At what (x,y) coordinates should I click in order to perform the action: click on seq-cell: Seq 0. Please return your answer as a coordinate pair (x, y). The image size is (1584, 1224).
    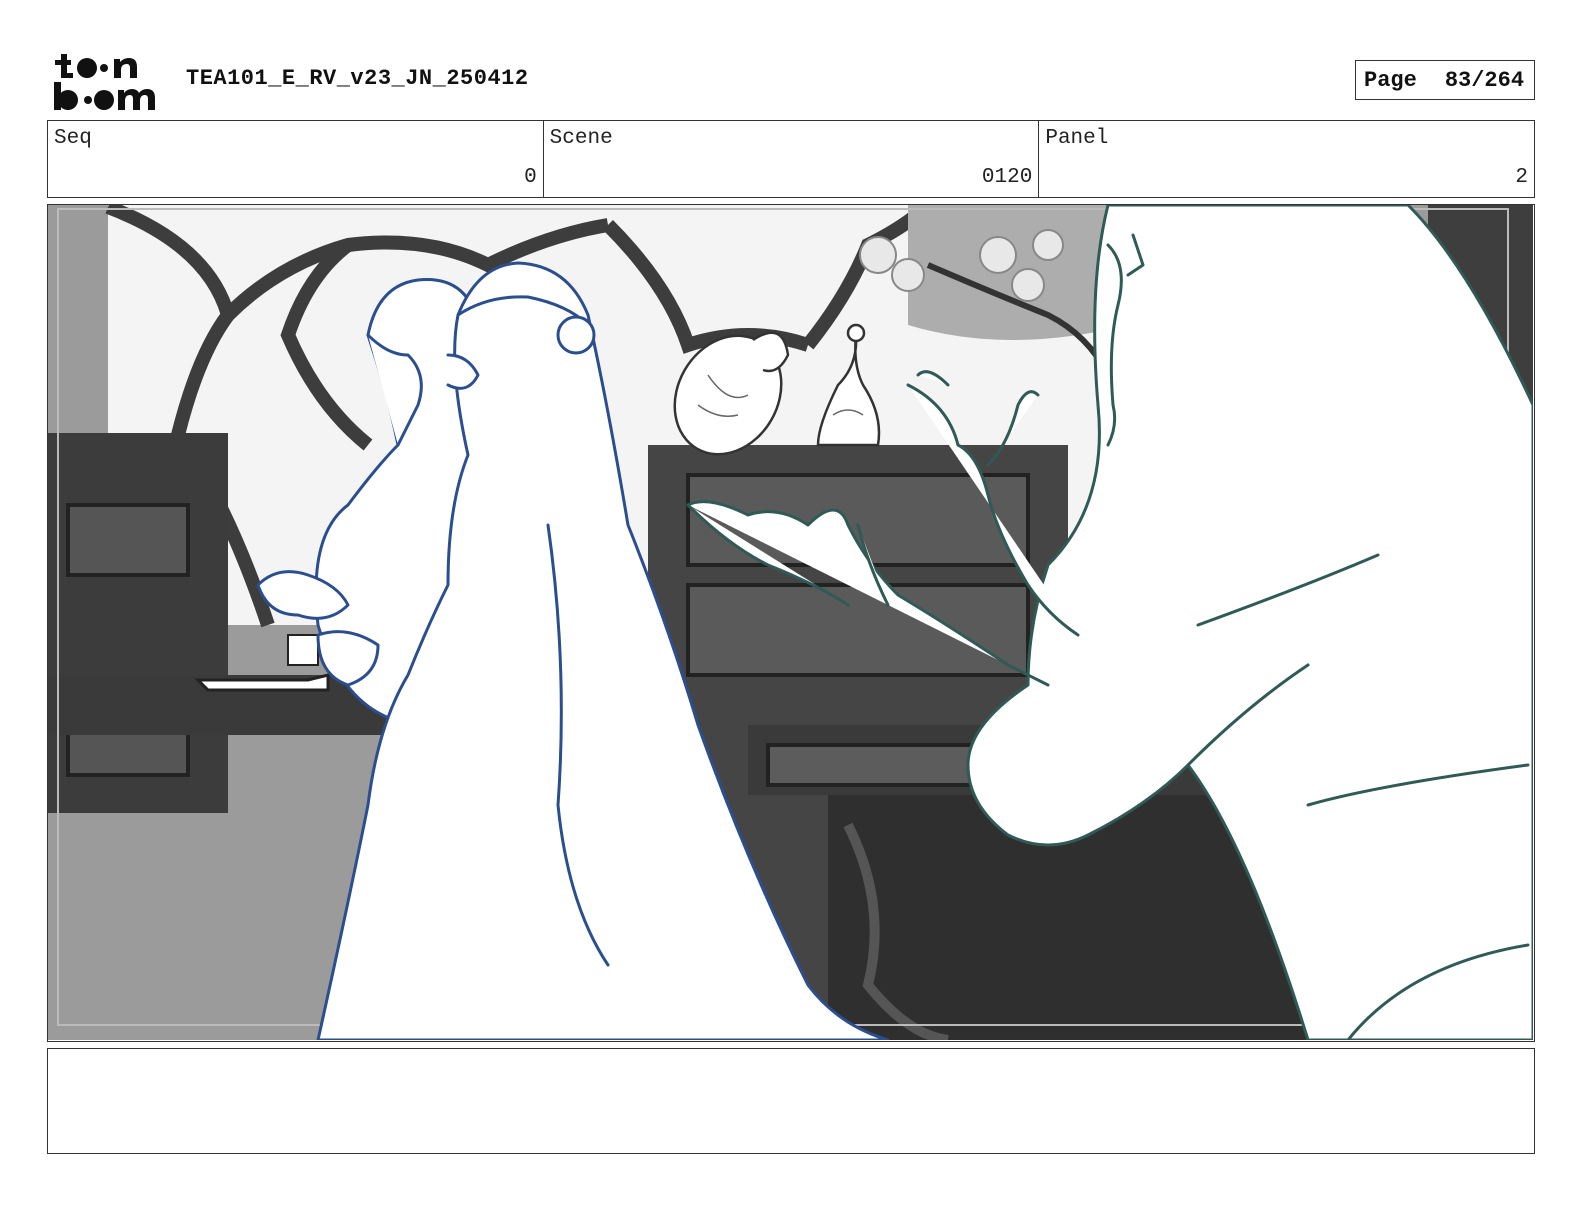
    Looking at the image, I should click on (296, 159).